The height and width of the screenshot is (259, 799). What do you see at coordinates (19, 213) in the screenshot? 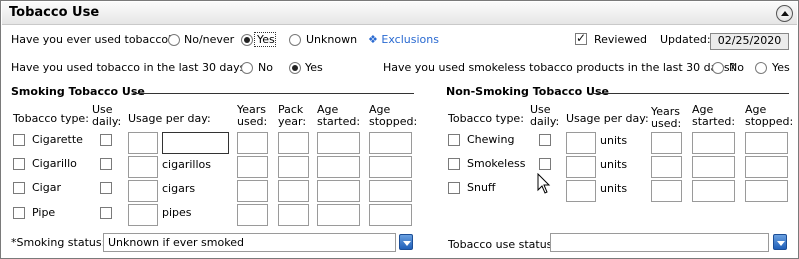
I see `pipe-checkbox` at bounding box center [19, 213].